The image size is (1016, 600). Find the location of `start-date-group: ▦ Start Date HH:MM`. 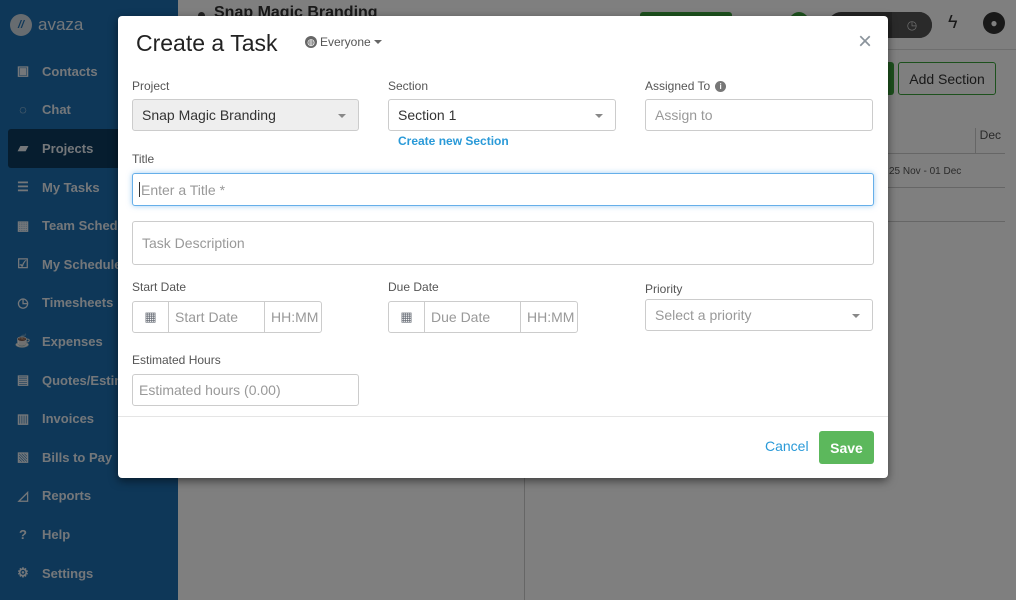

start-date-group: ▦ Start Date HH:MM is located at coordinates (227, 317).